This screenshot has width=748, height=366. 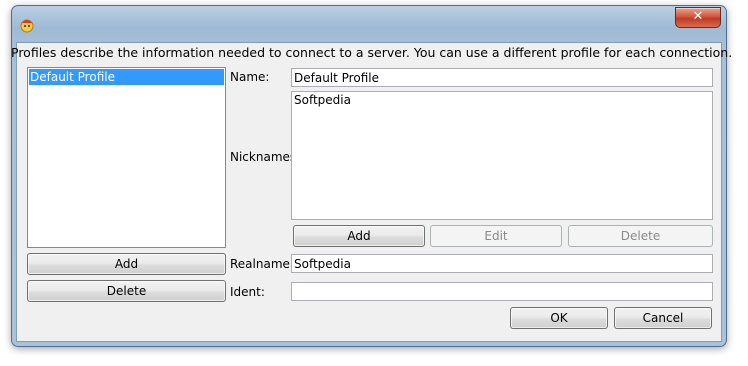 What do you see at coordinates (247, 292) in the screenshot?
I see `ident-label: Ident:` at bounding box center [247, 292].